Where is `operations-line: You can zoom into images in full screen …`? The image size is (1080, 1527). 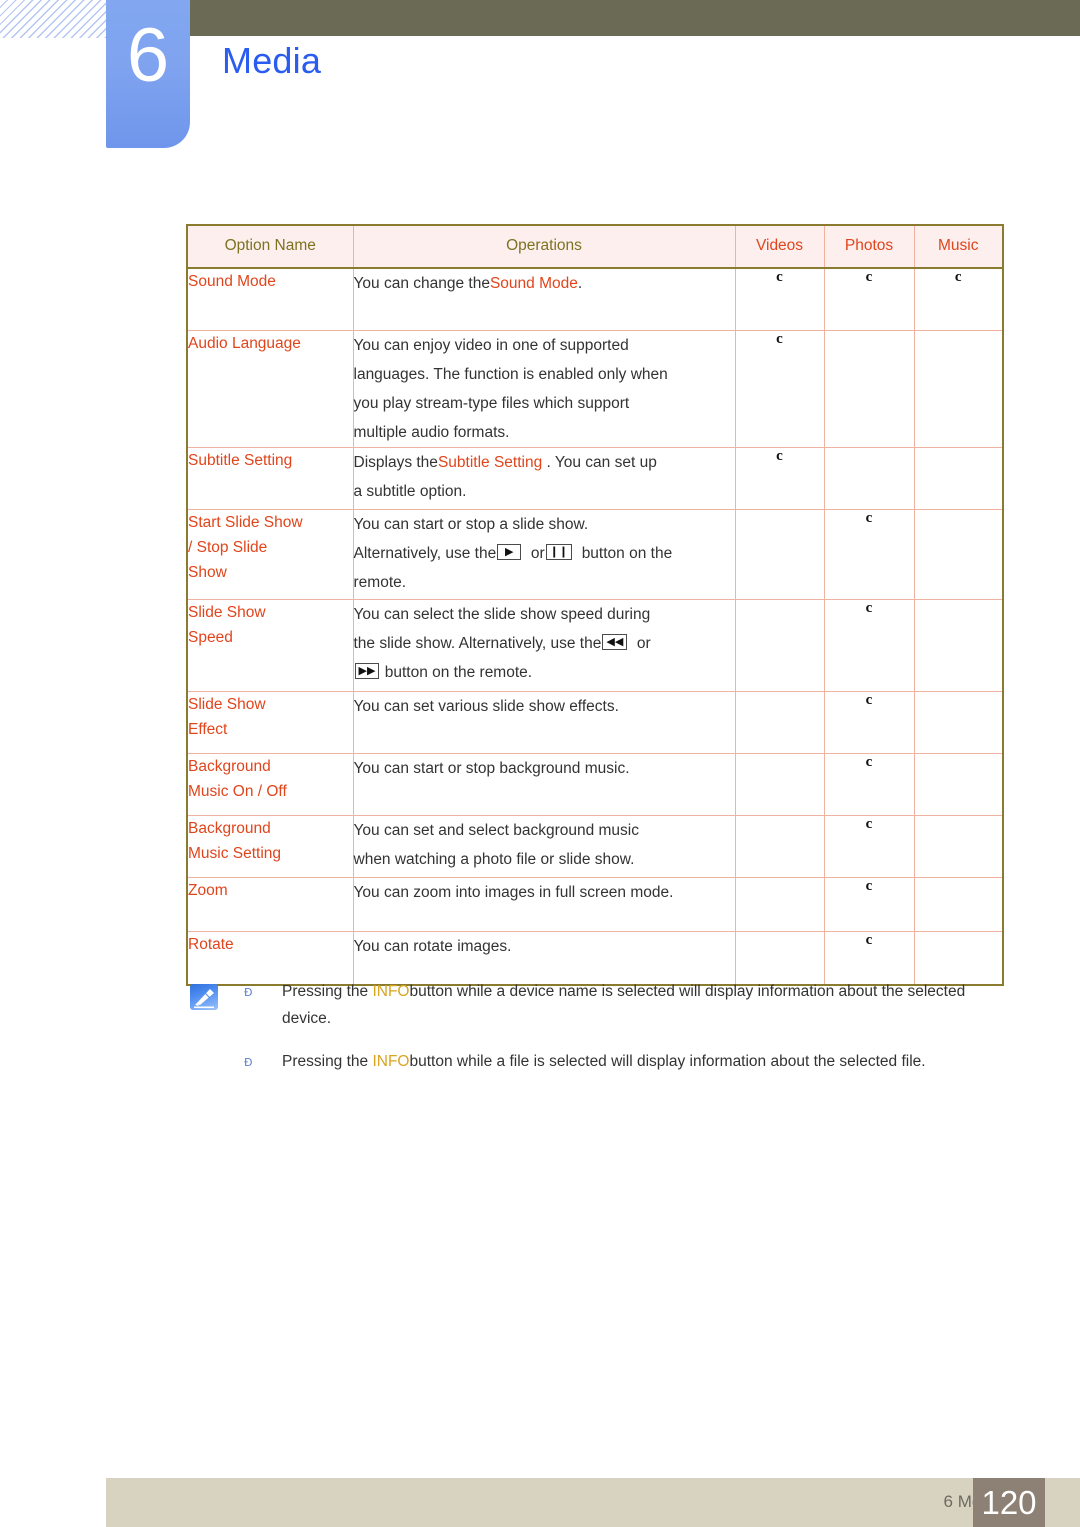
operations-line: You can zoom into images in full screen … is located at coordinates (513, 892).